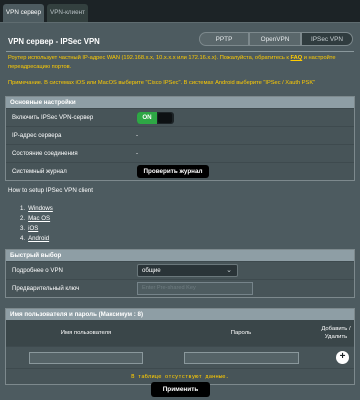 The image size is (360, 400). I want to click on list-item: 3. iOS, so click(36, 229).